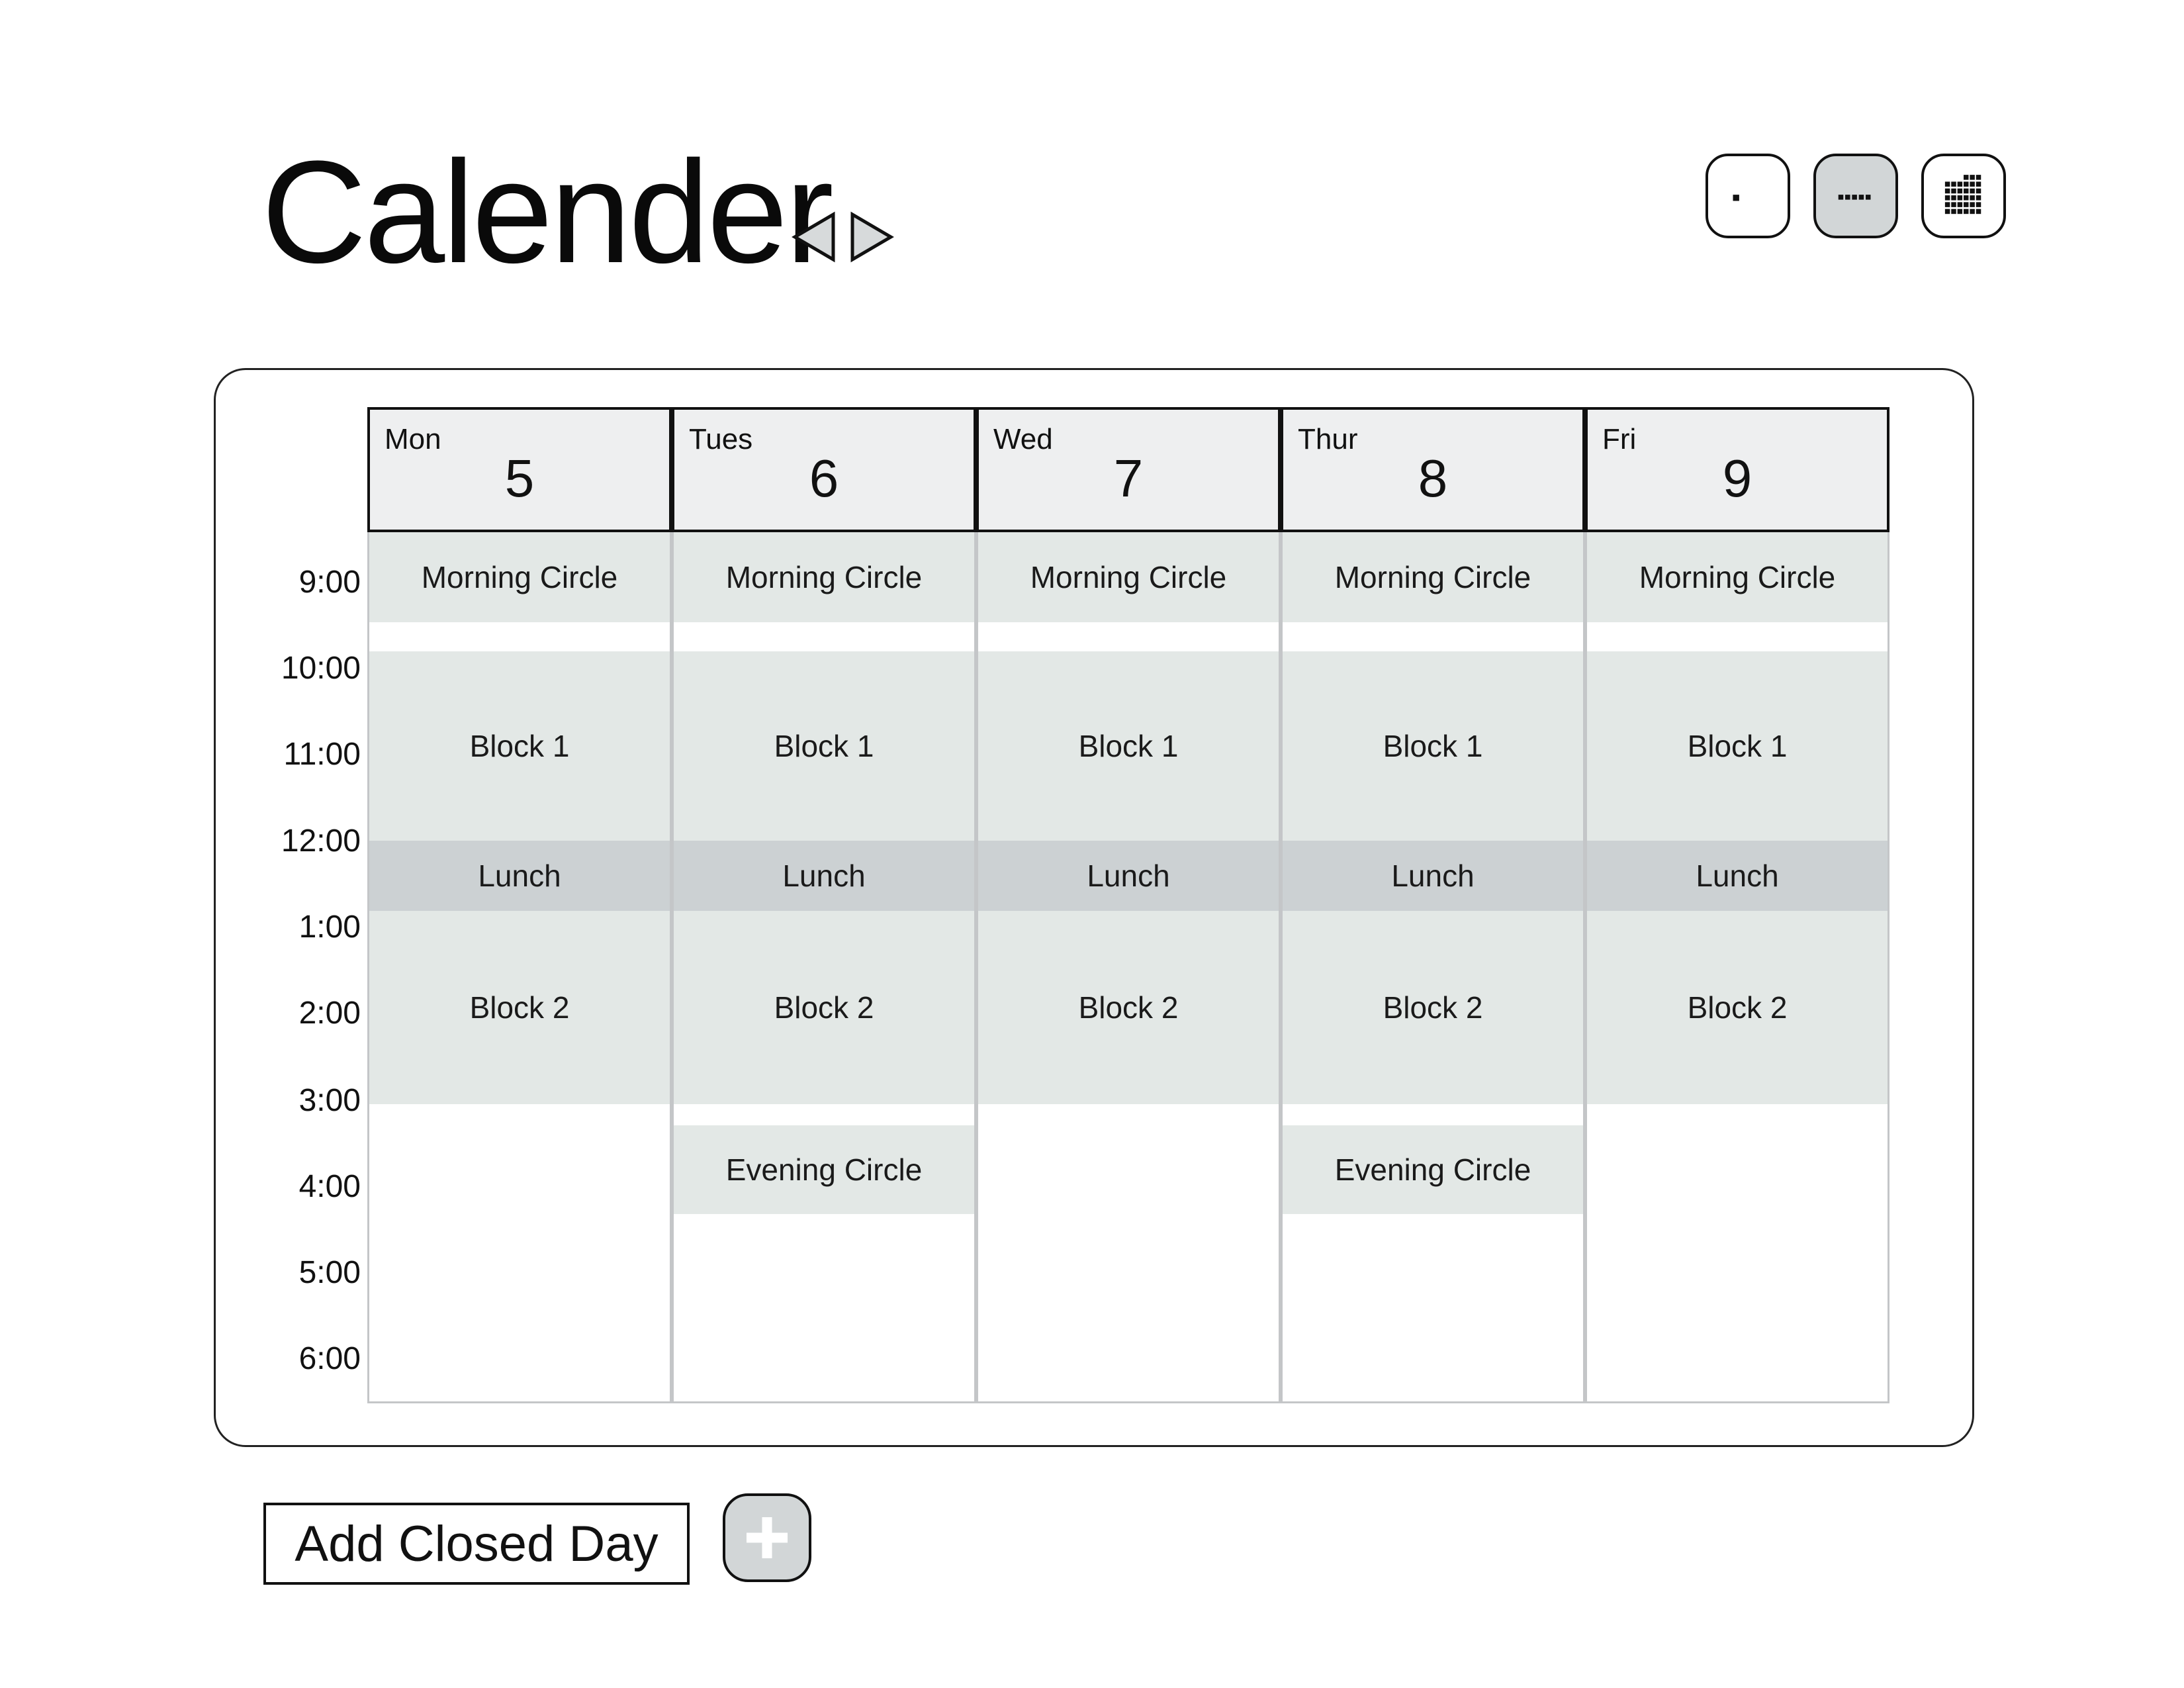 Image resolution: width=2184 pixels, height=1688 pixels. I want to click on day-header: Thur 8, so click(1433, 469).